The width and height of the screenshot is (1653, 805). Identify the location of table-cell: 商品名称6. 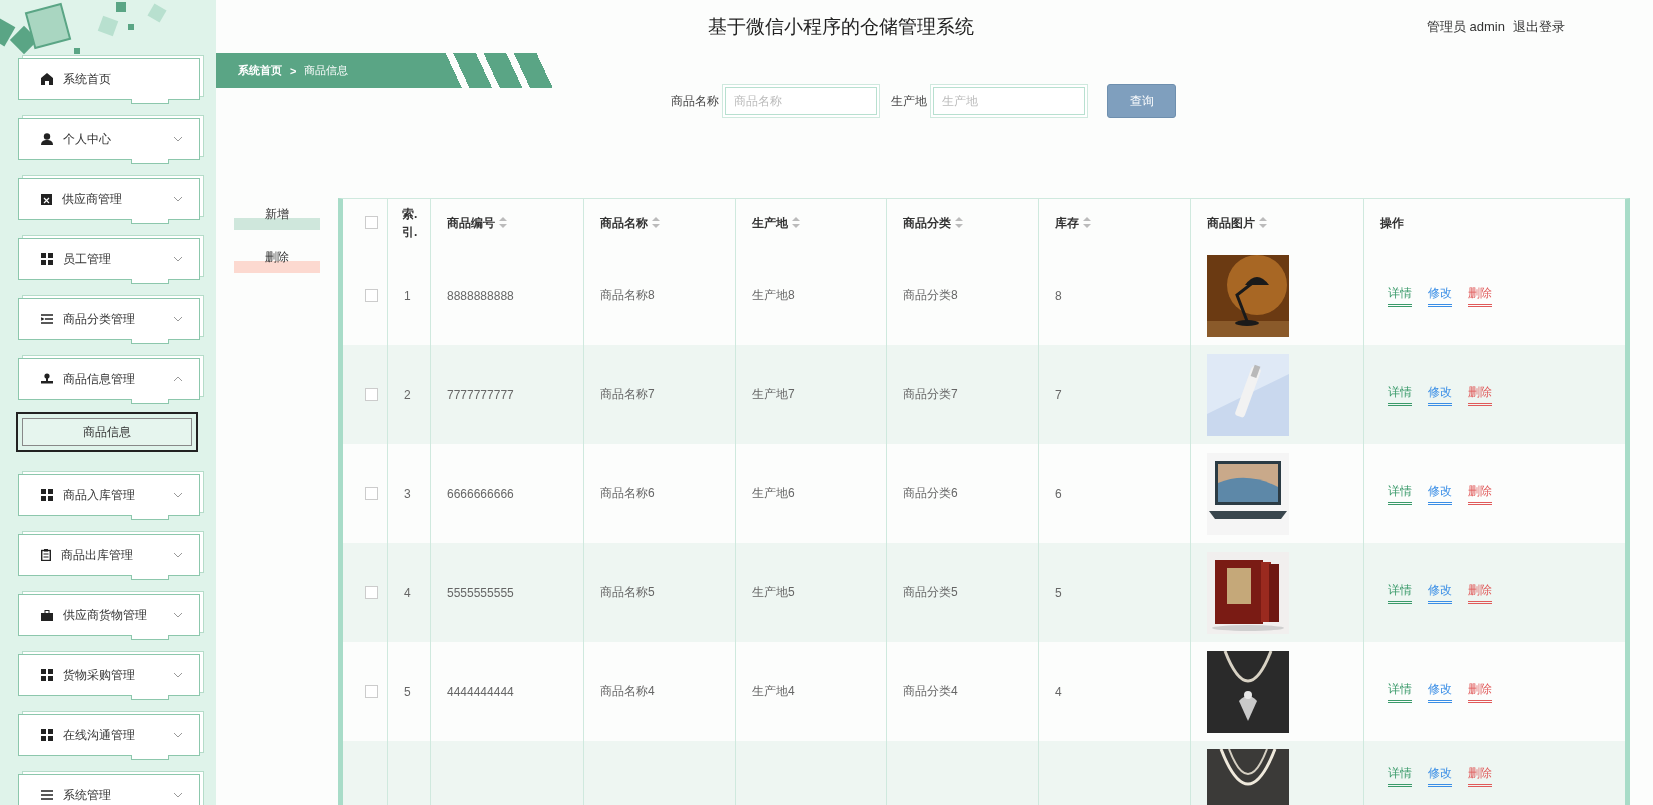
(627, 493).